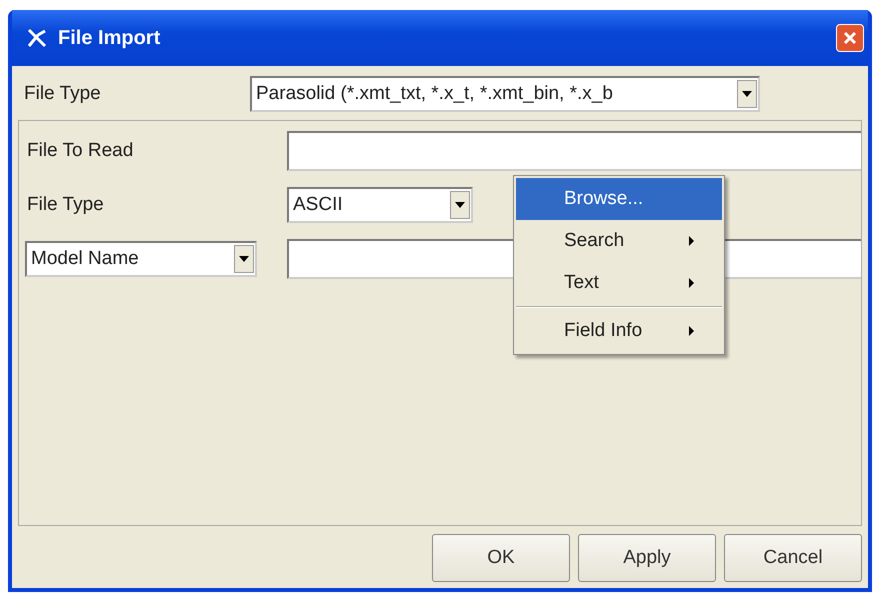  I want to click on window-title: File Import, so click(109, 38).